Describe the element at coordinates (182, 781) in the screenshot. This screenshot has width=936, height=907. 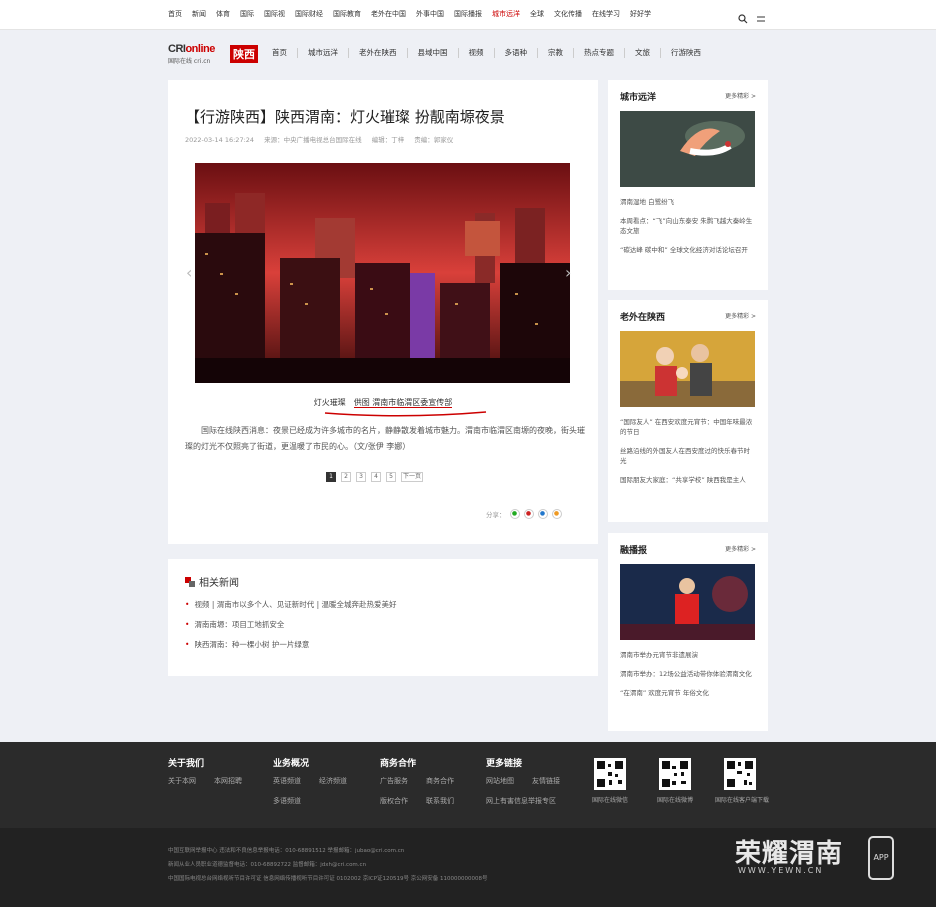
I see `footer-link: 关于本网` at that location.